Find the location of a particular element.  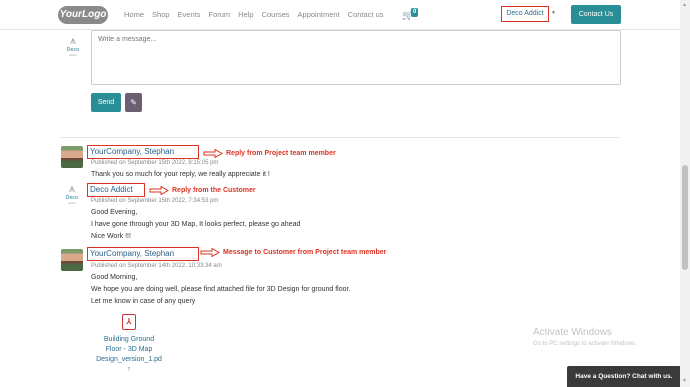

message-line: Nice Work !!! is located at coordinates (111, 236).